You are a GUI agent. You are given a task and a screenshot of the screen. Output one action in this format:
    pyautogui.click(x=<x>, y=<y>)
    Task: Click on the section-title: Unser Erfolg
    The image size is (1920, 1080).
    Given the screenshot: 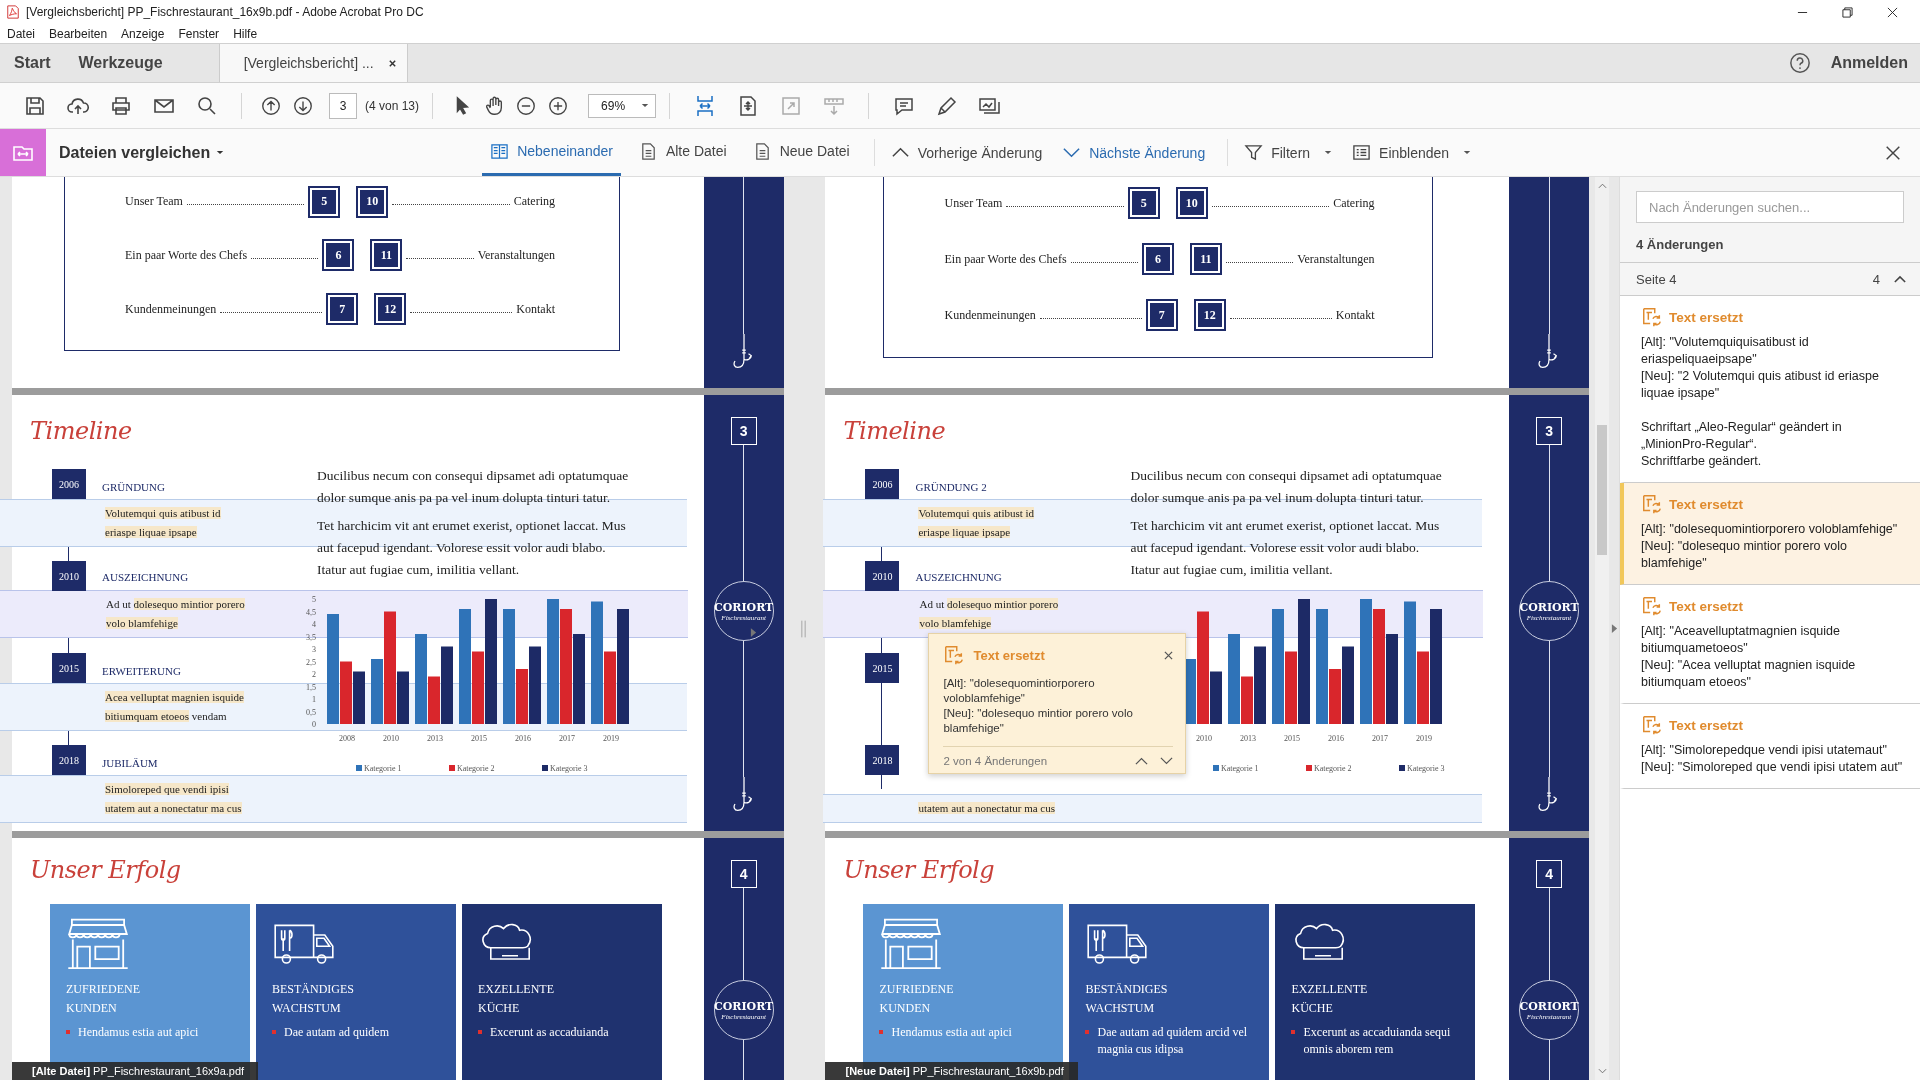 What is the action you would take?
    pyautogui.click(x=105, y=870)
    